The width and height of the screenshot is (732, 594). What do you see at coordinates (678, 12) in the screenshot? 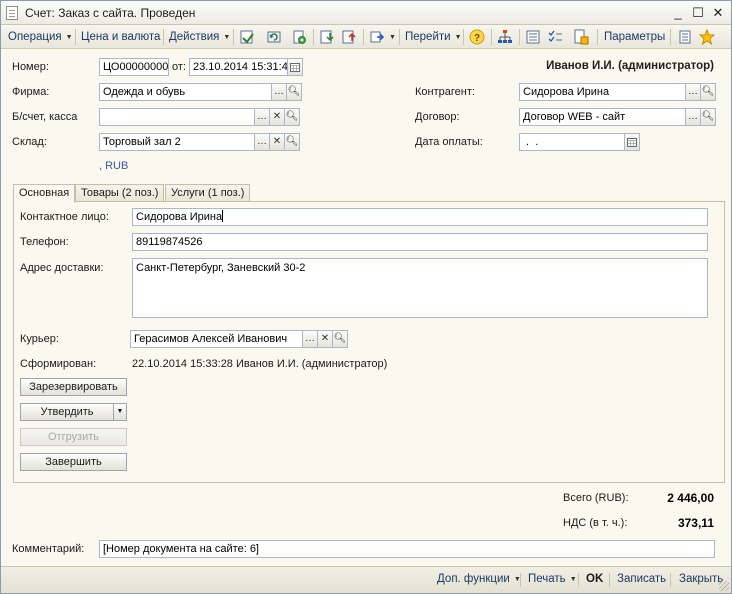
I see `minimize-button: _` at bounding box center [678, 12].